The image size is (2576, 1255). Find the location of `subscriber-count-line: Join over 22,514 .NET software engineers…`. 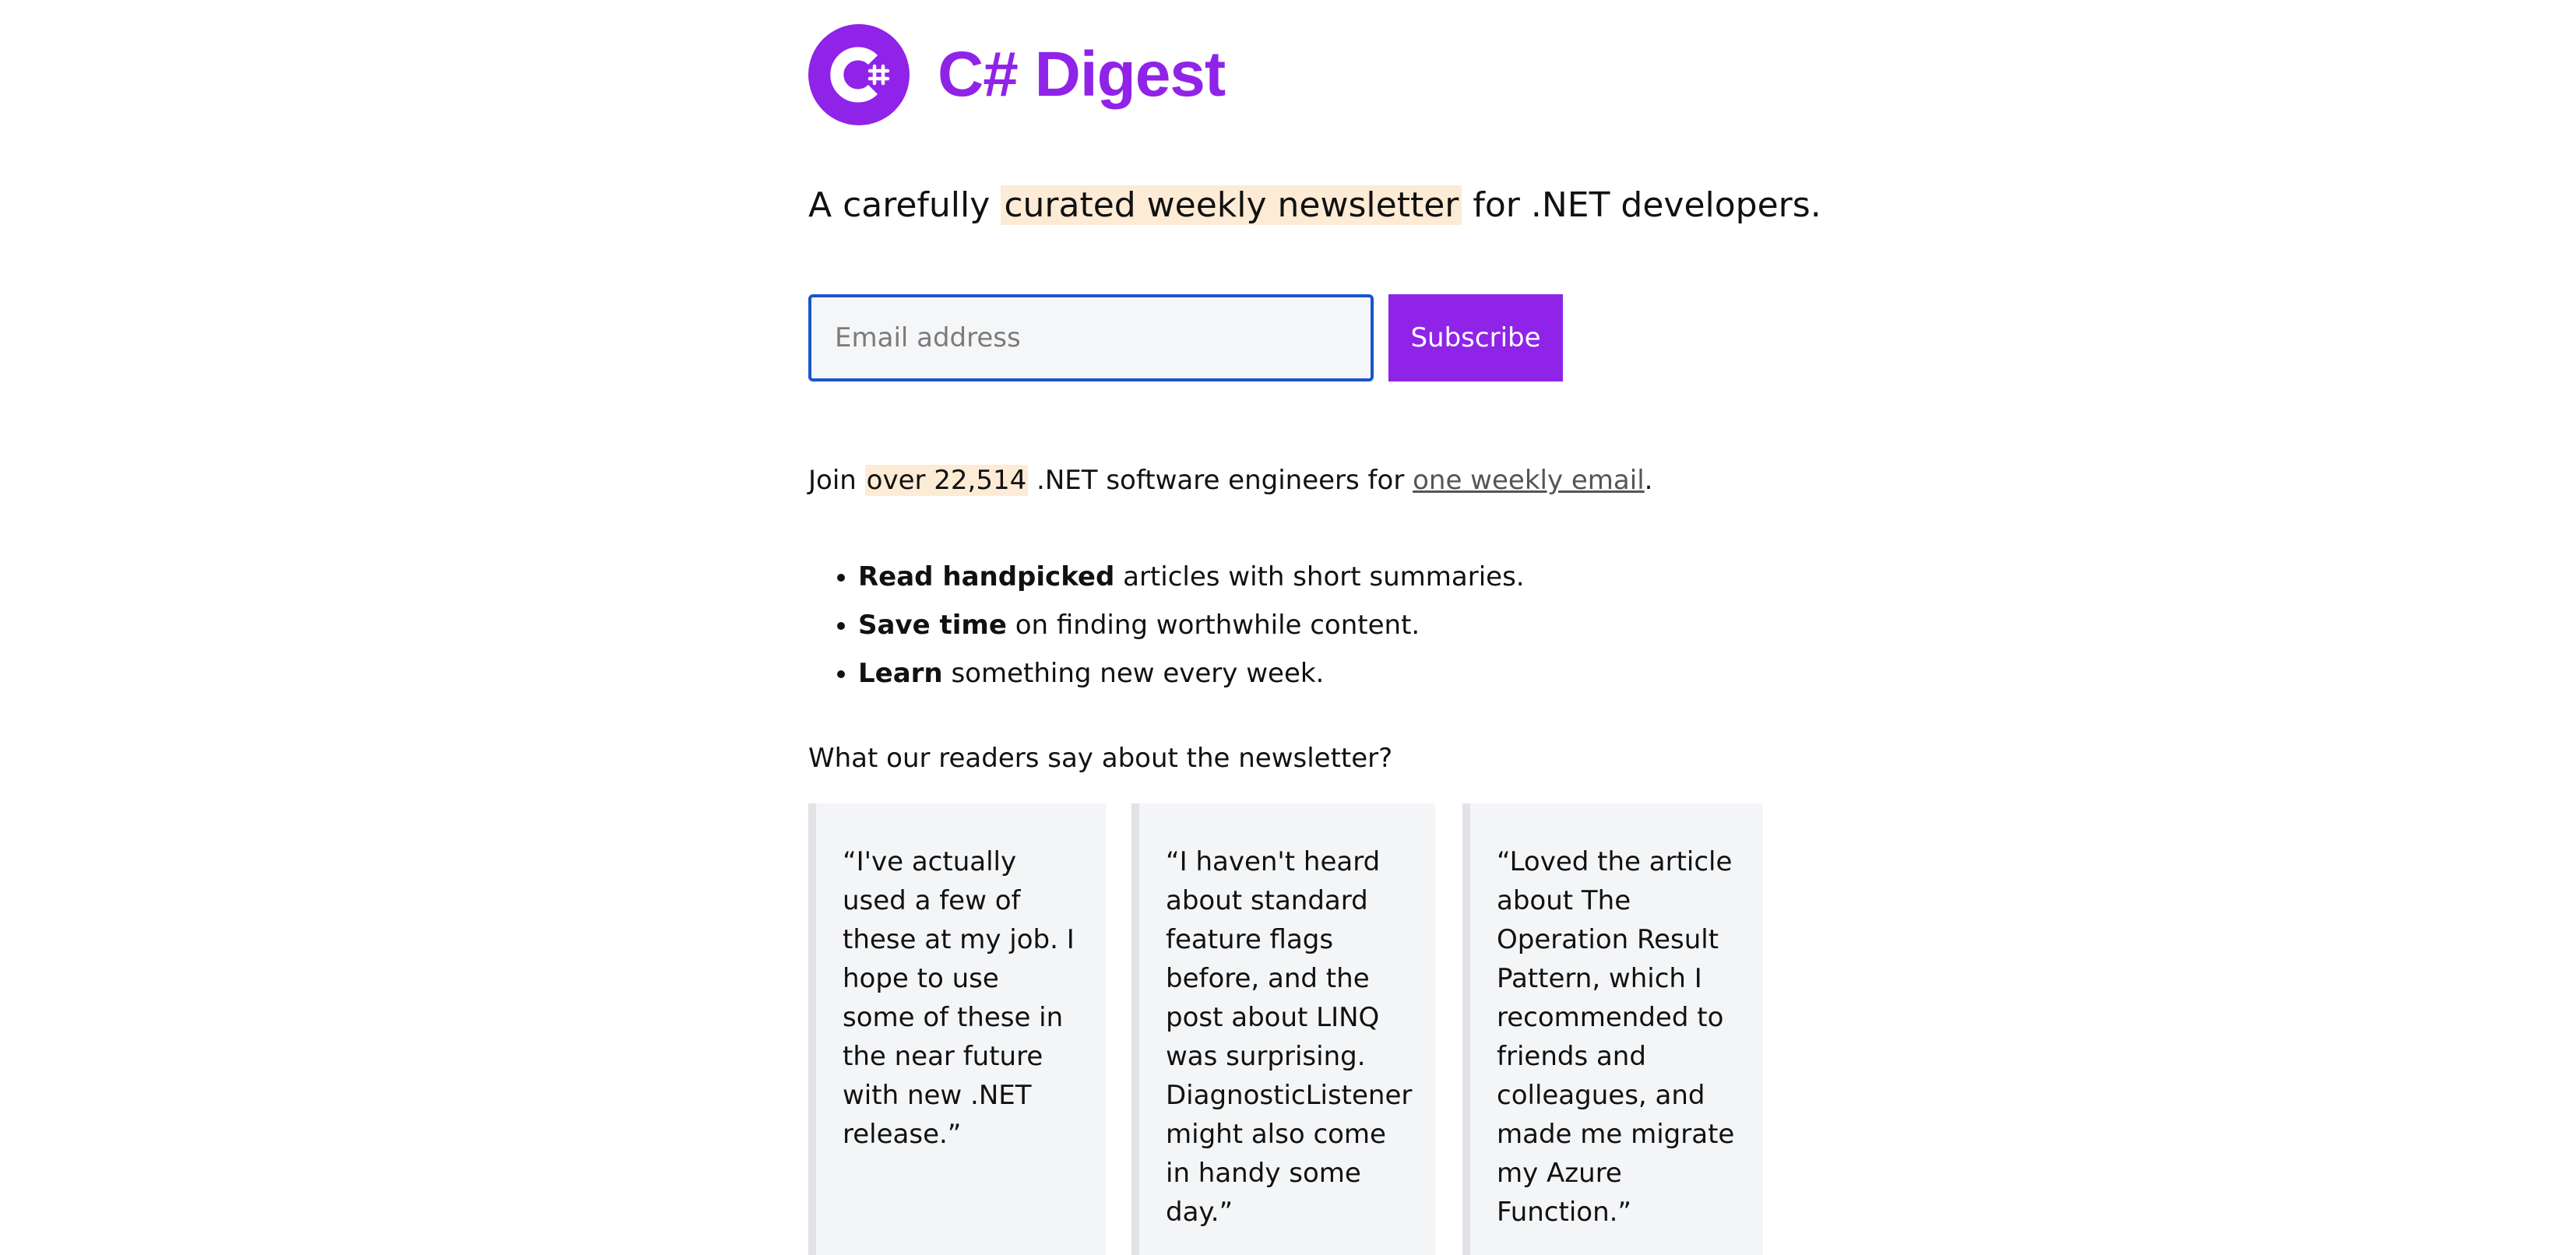

subscriber-count-line: Join over 22,514 .NET software engineers… is located at coordinates (1230, 480).